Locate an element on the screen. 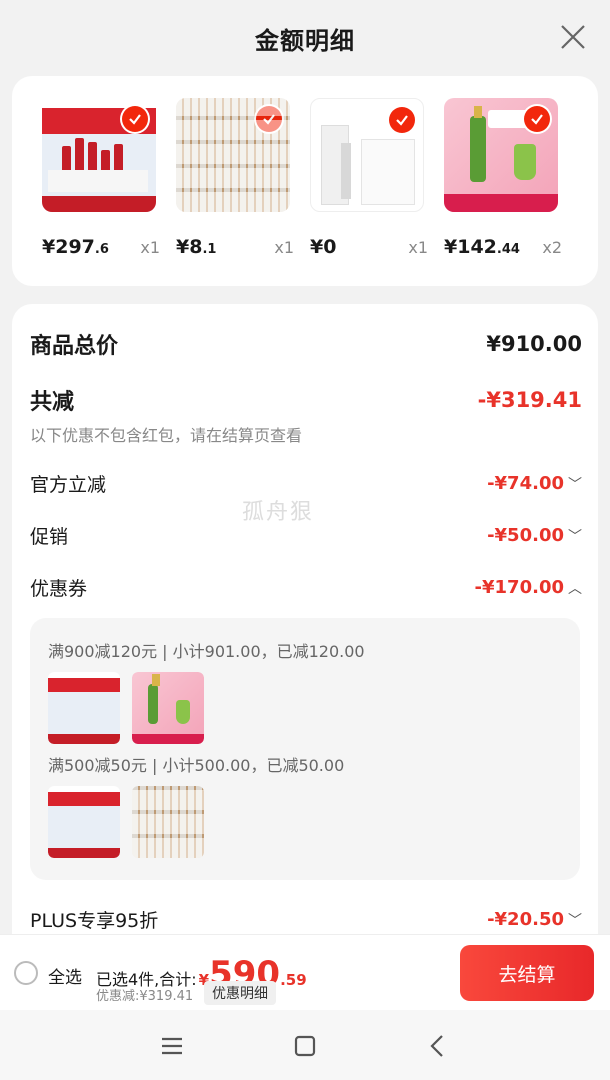  total-row: 商品总价 ¥910.00 is located at coordinates (306, 344).